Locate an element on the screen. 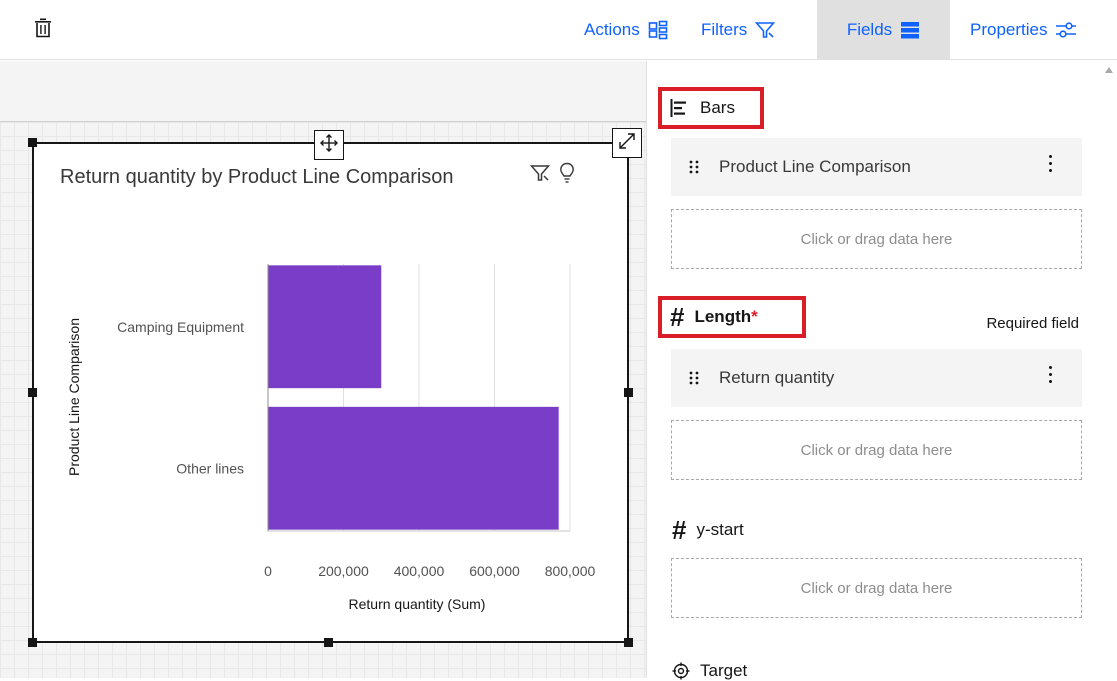 The image size is (1117, 681). bar-chart-icon is located at coordinates (680, 108).